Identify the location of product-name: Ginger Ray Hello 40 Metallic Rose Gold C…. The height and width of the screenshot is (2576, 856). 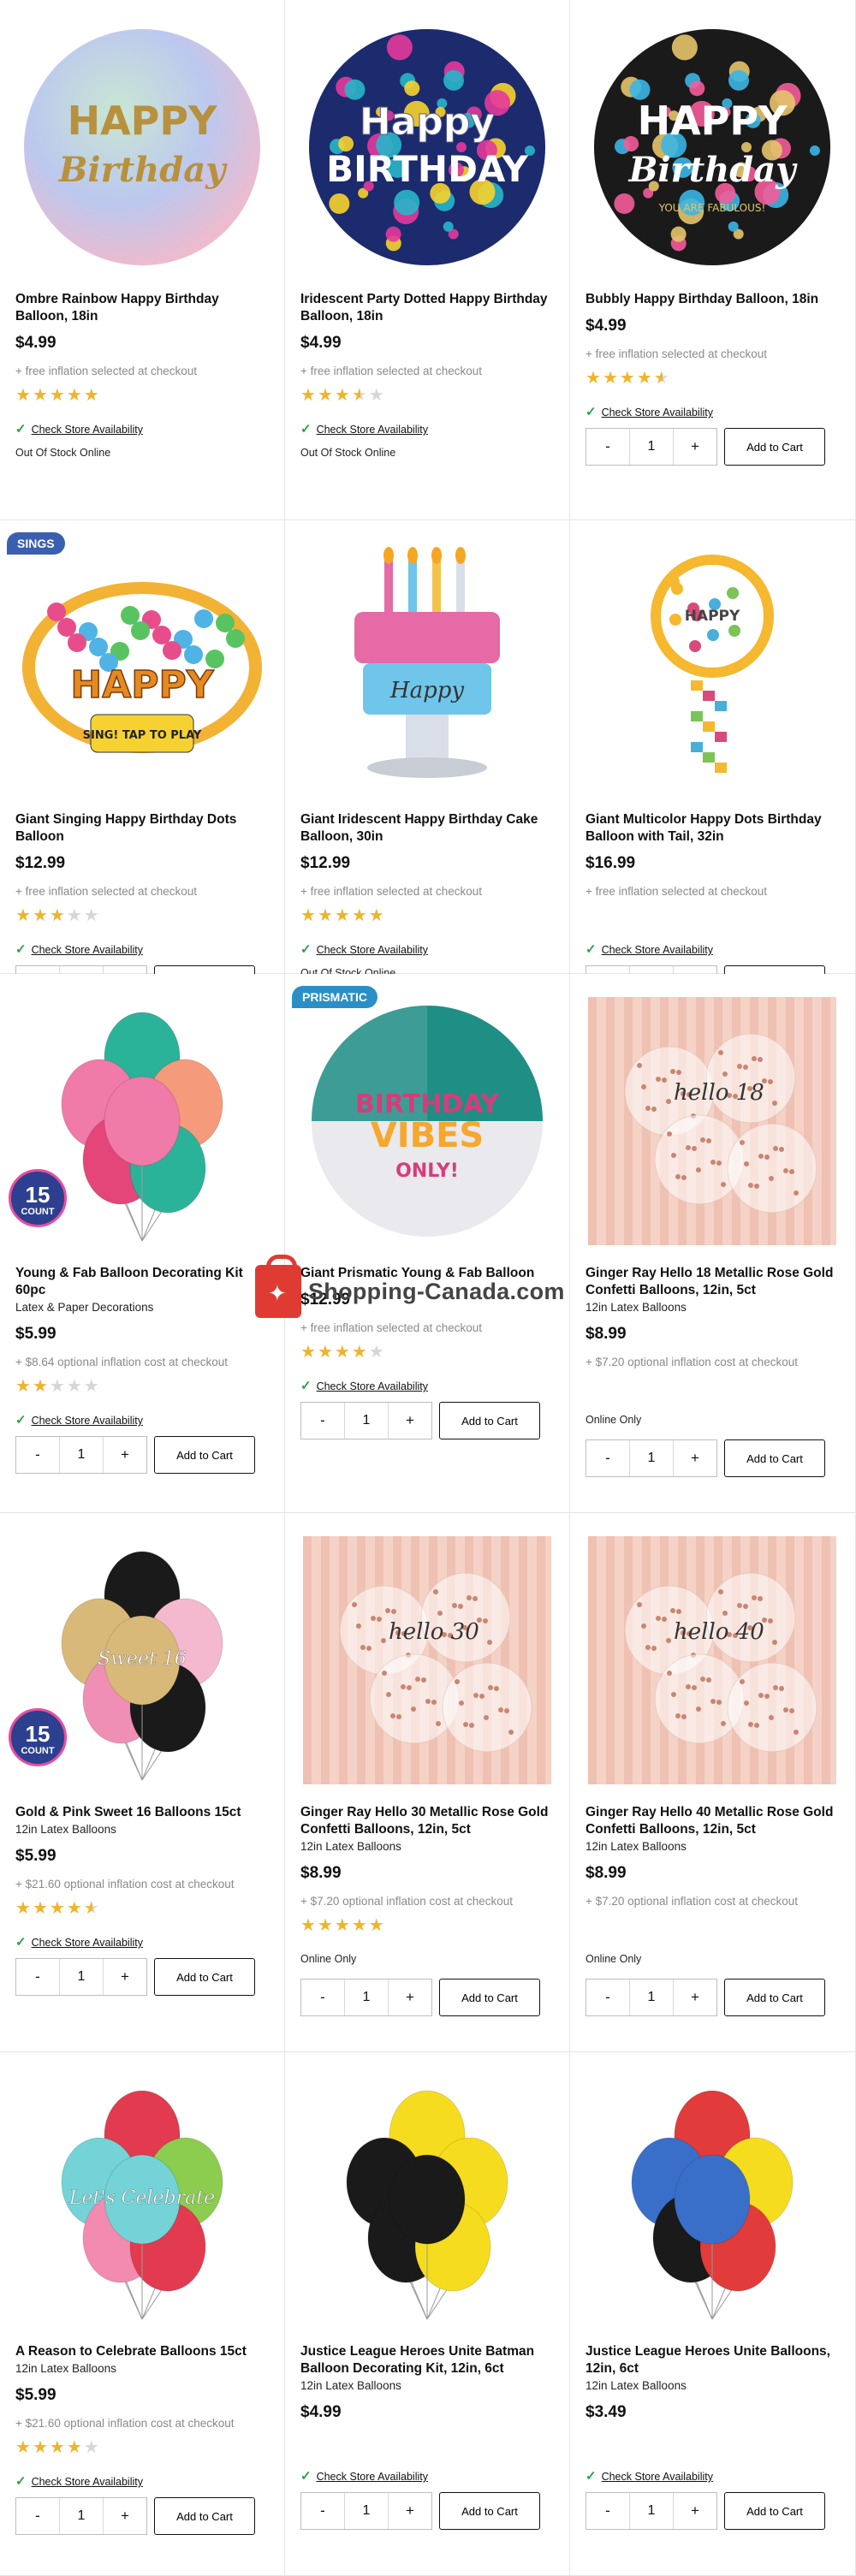
(714, 1821).